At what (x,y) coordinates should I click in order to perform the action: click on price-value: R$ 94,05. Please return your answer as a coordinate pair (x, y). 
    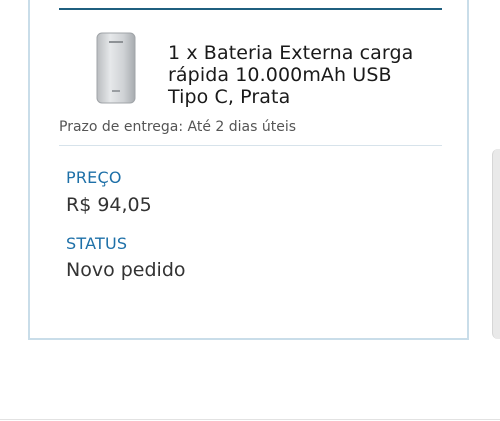
    Looking at the image, I should click on (109, 205).